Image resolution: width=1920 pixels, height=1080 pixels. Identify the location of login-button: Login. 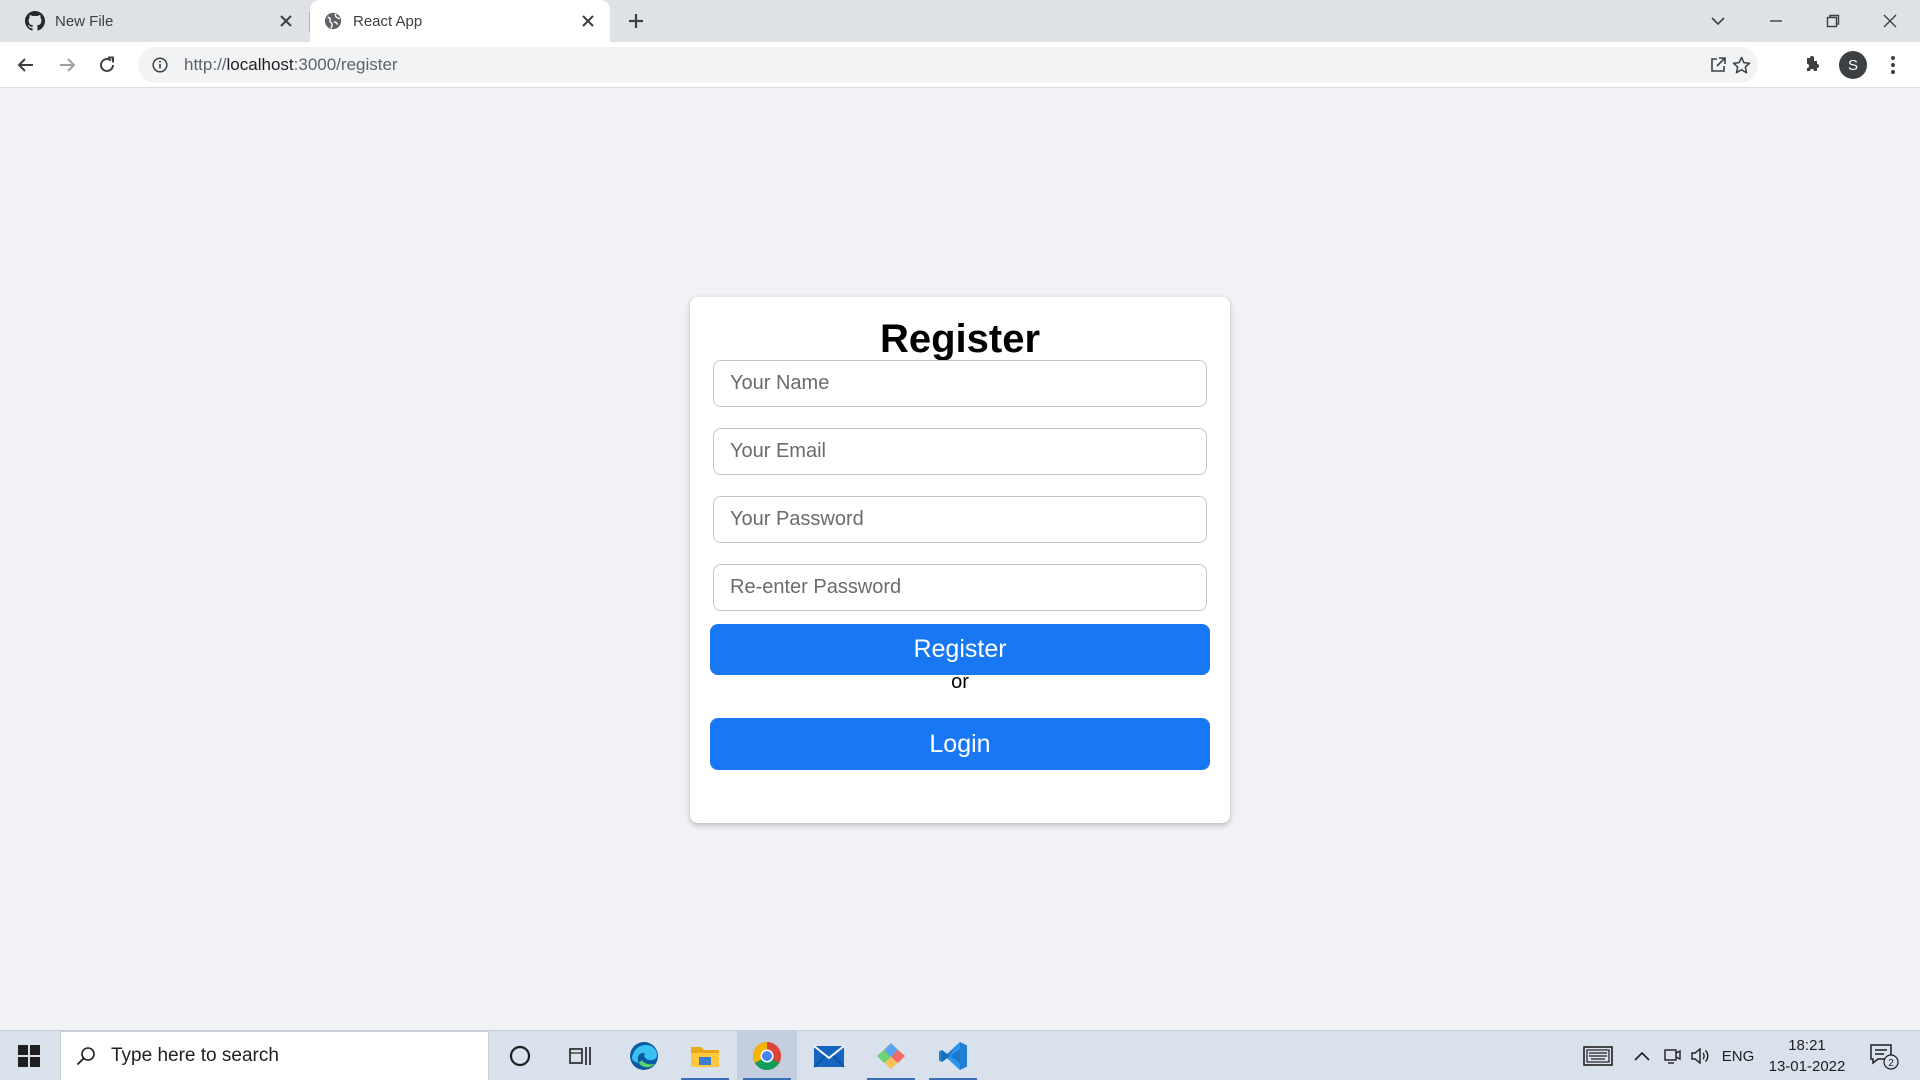
(960, 744).